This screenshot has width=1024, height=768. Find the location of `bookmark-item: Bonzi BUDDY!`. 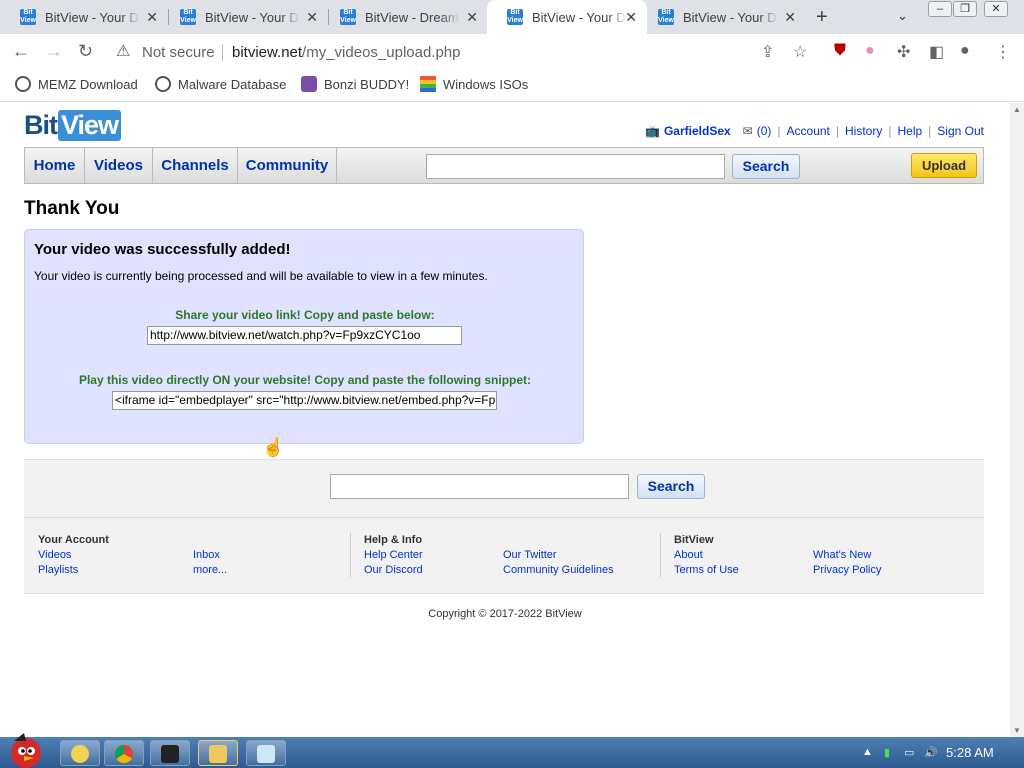

bookmark-item: Bonzi BUDDY! is located at coordinates (355, 84).